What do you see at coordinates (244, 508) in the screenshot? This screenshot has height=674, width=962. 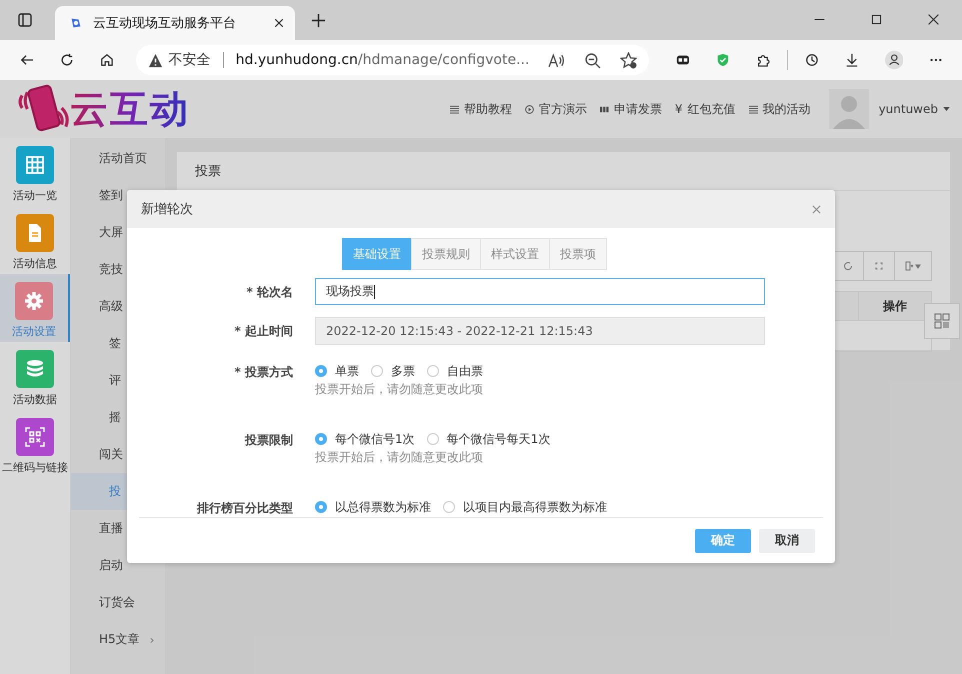 I see `field-label: 排行榜百分比类型` at bounding box center [244, 508].